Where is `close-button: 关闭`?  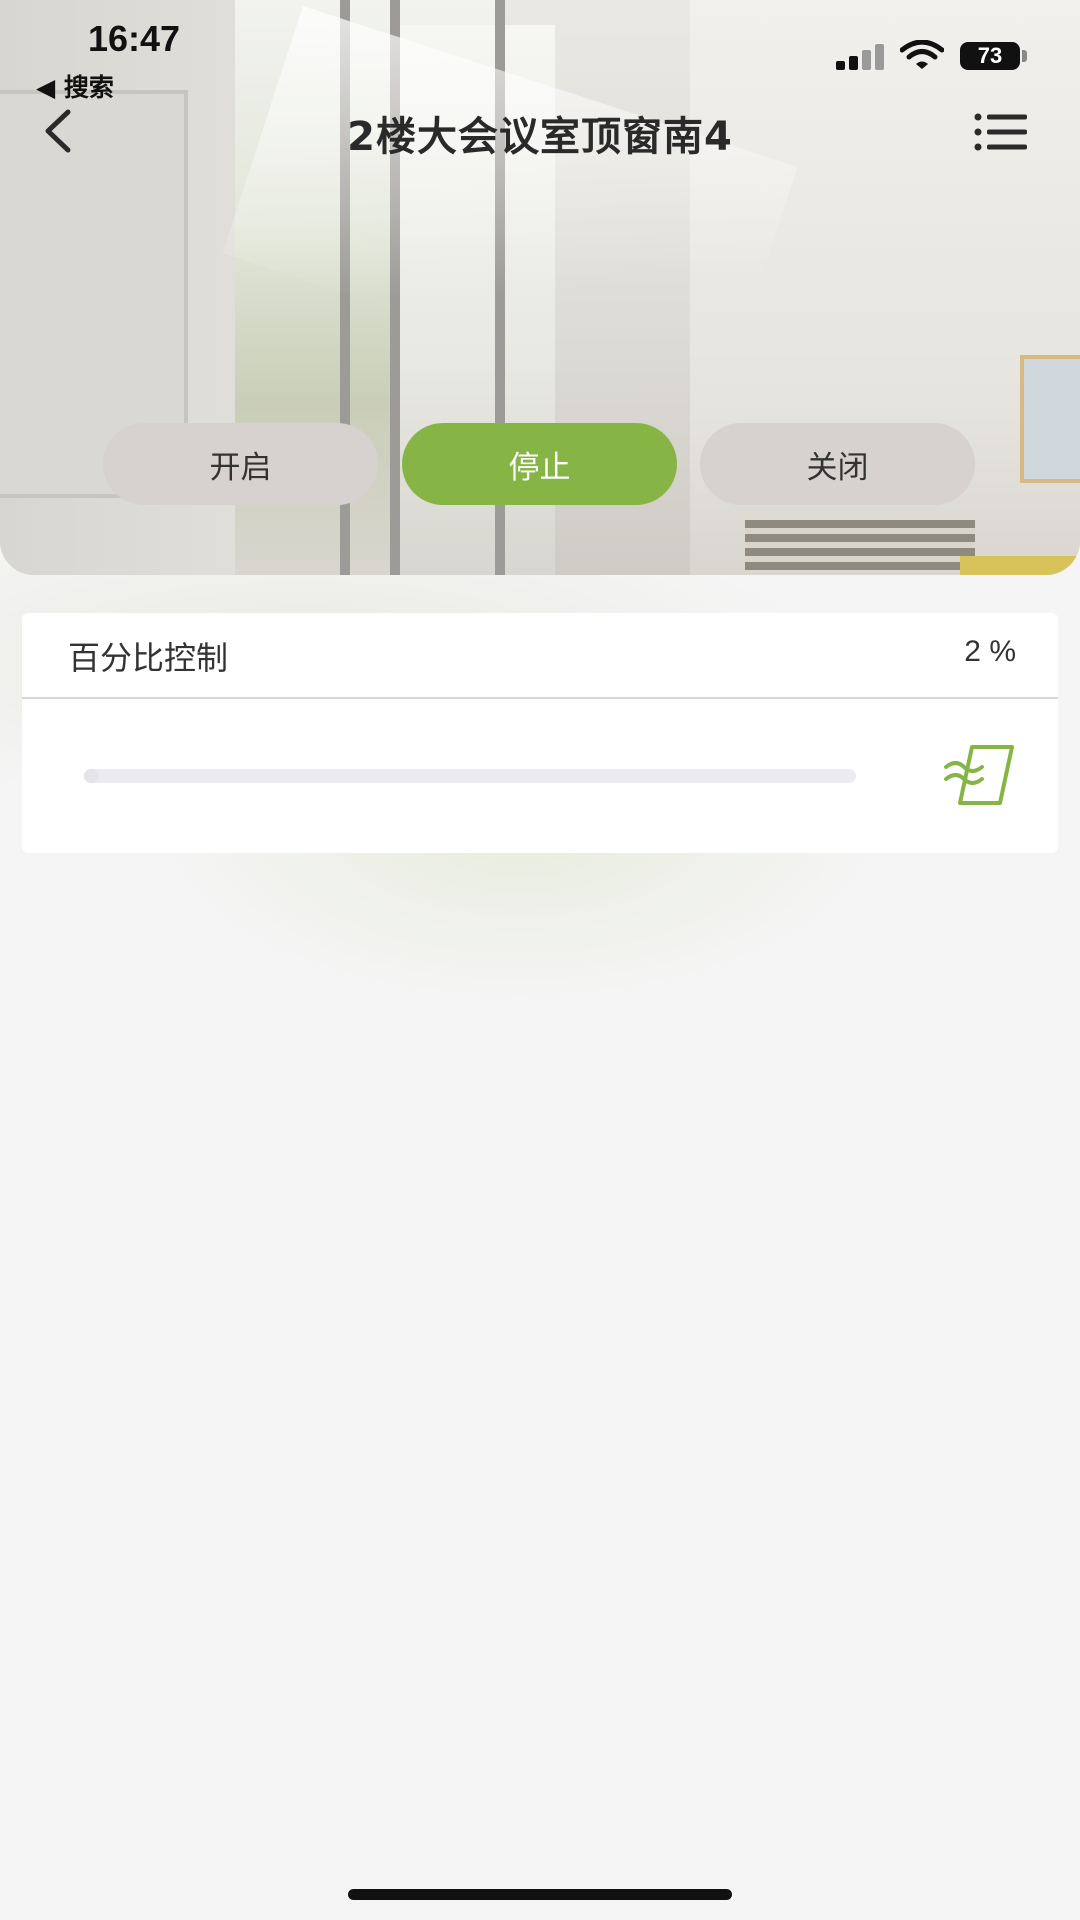 close-button: 关闭 is located at coordinates (837, 464).